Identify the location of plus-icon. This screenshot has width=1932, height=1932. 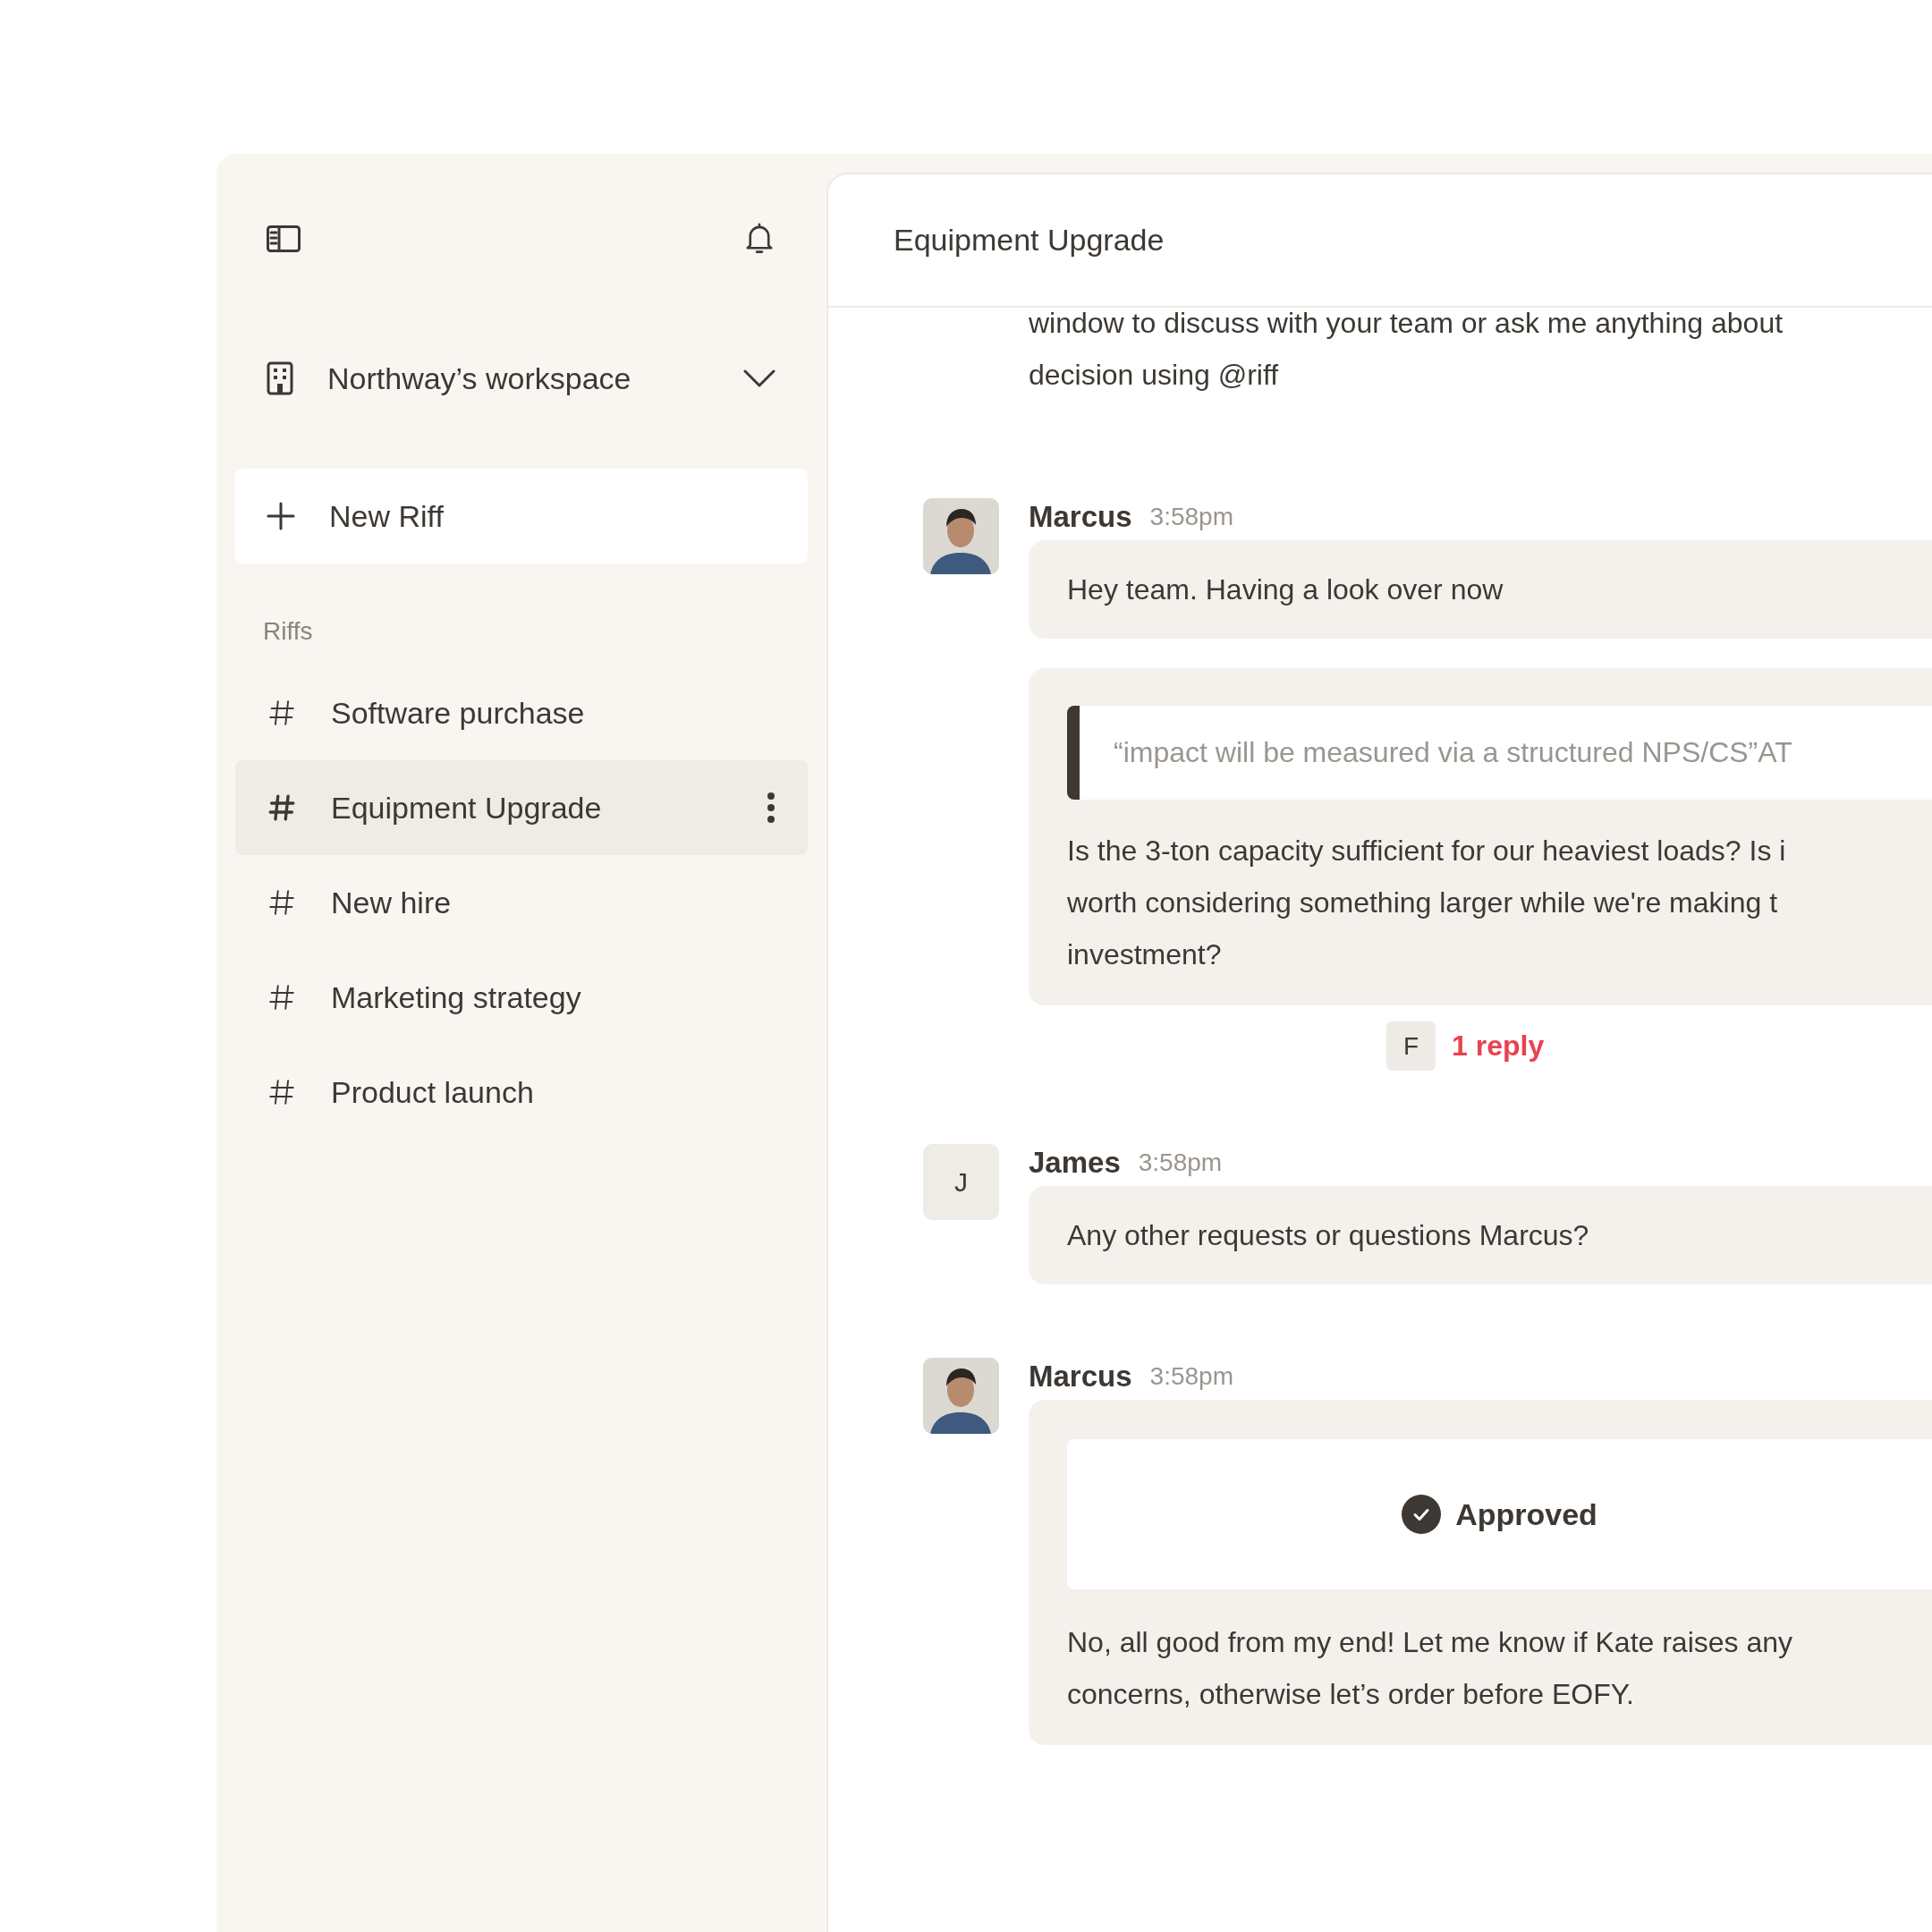
(281, 516).